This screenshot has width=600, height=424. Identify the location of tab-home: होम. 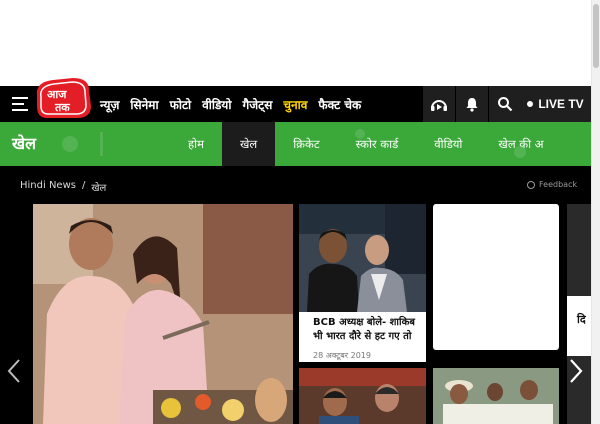
(196, 144).